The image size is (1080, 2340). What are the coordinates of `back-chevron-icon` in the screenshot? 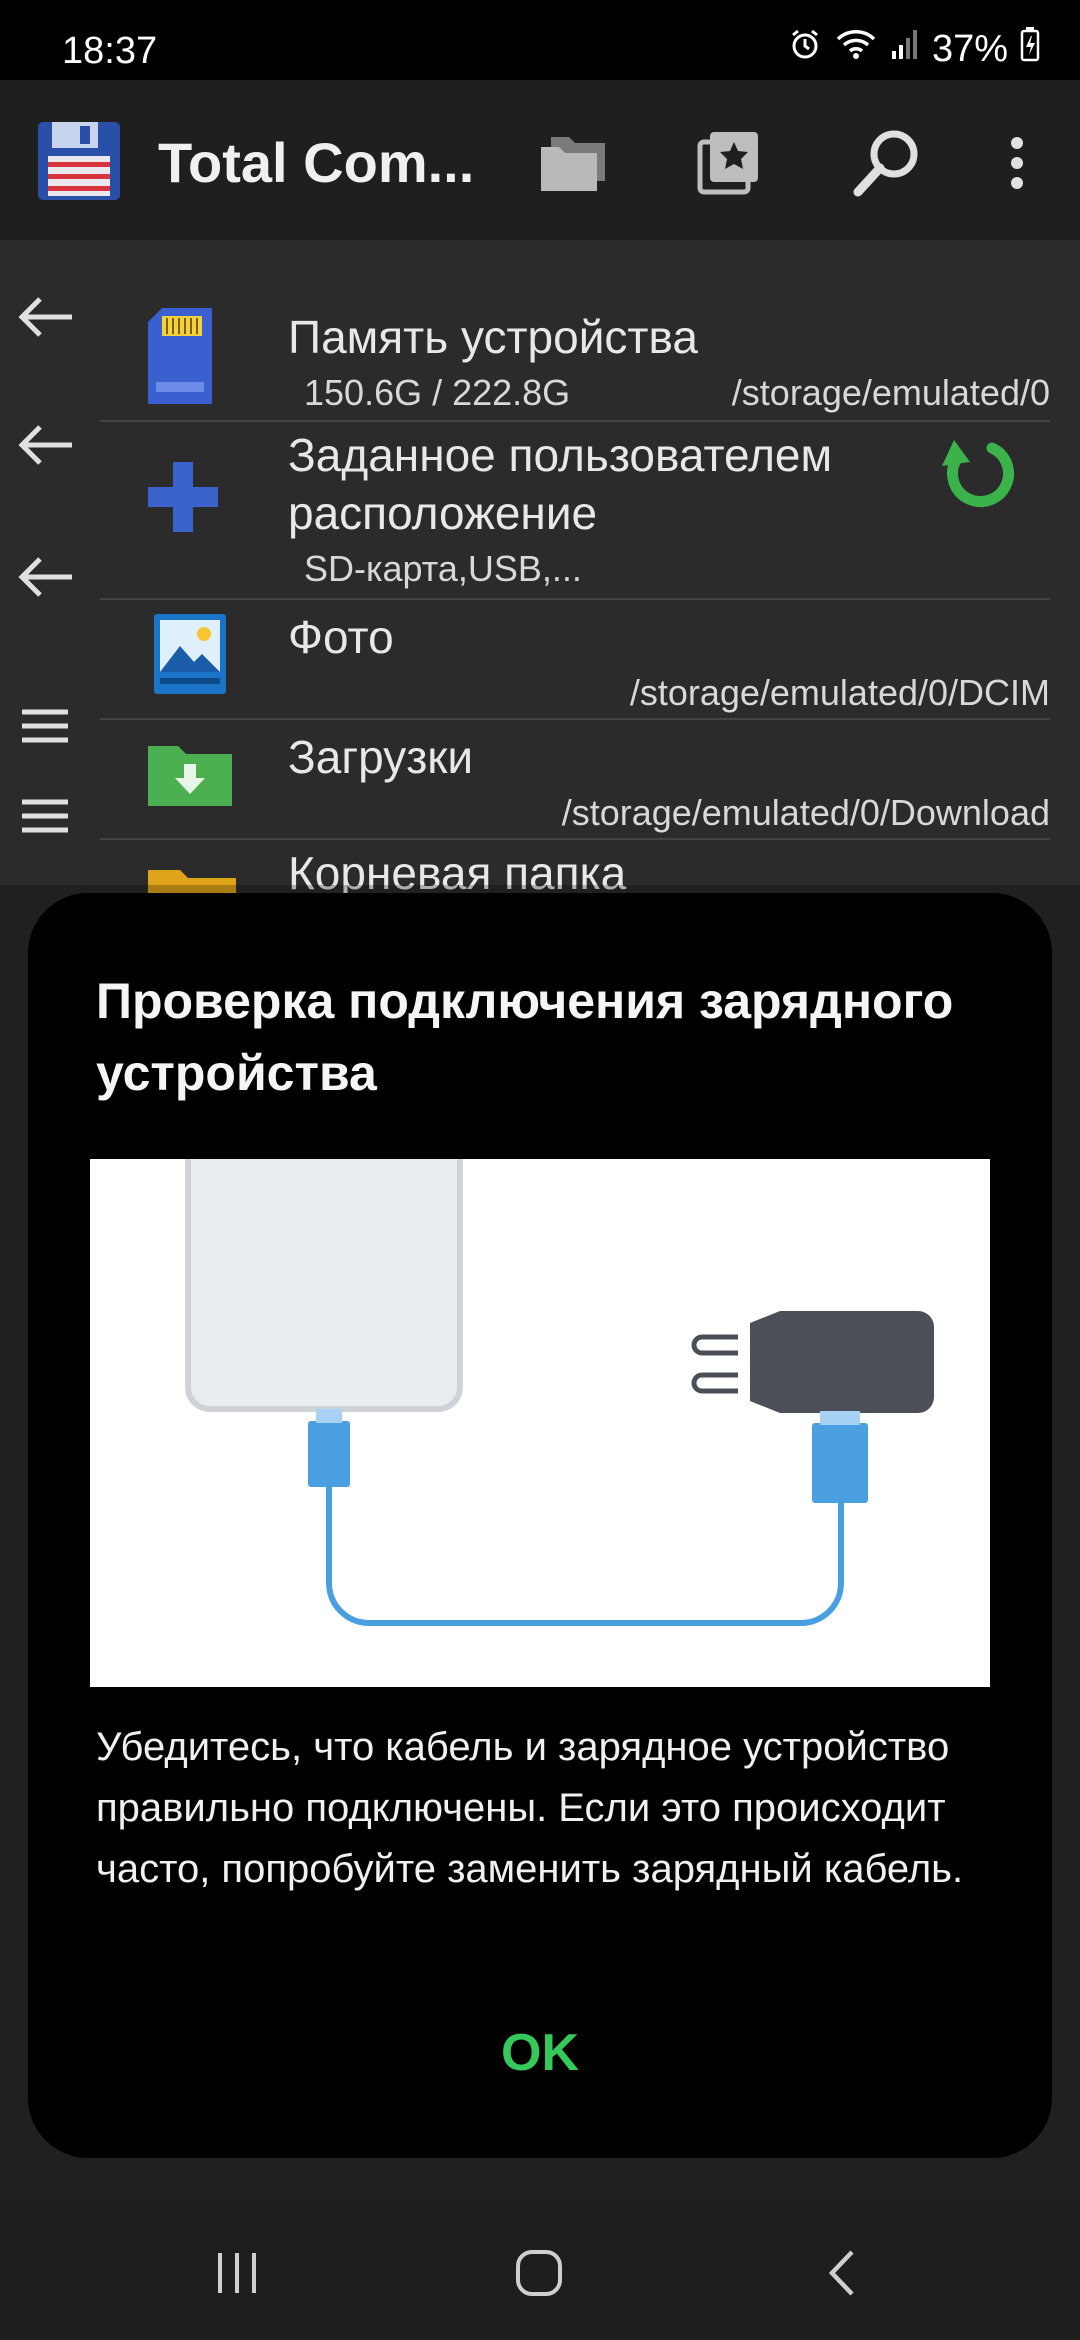 It's located at (841, 2273).